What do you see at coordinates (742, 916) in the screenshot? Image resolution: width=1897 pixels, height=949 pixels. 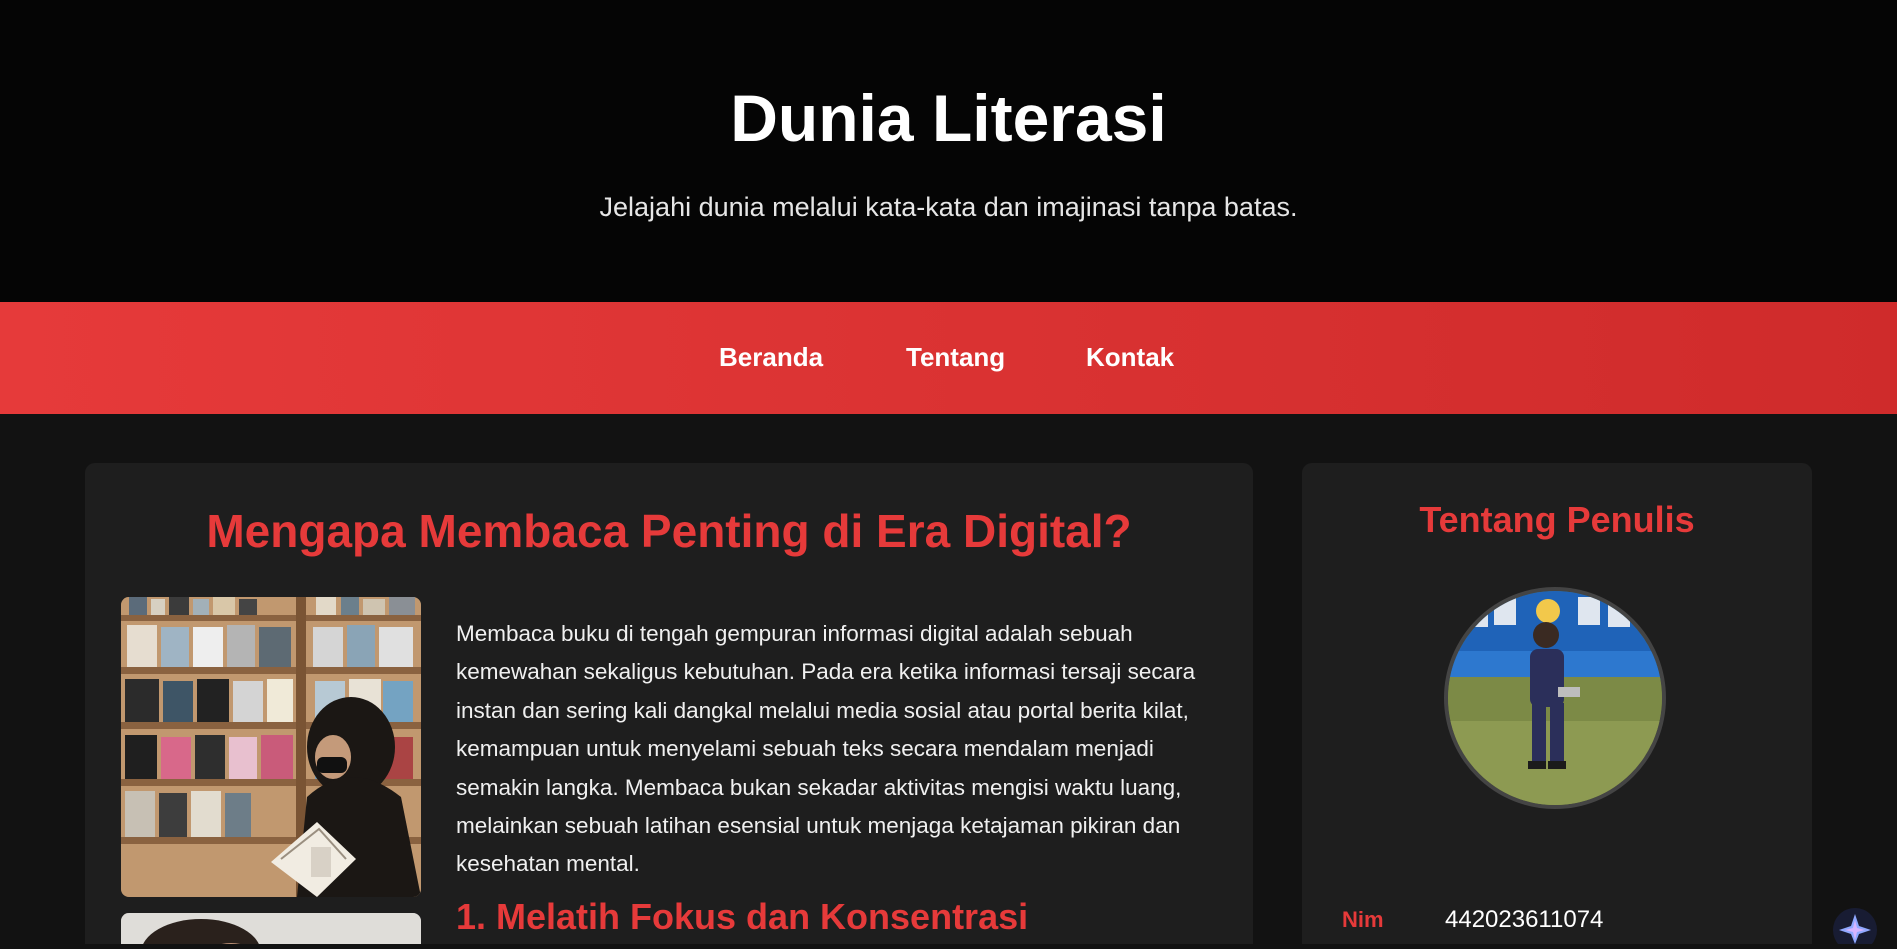 I see `section-heading: 1. Melatih Fokus dan Konsentrasi` at bounding box center [742, 916].